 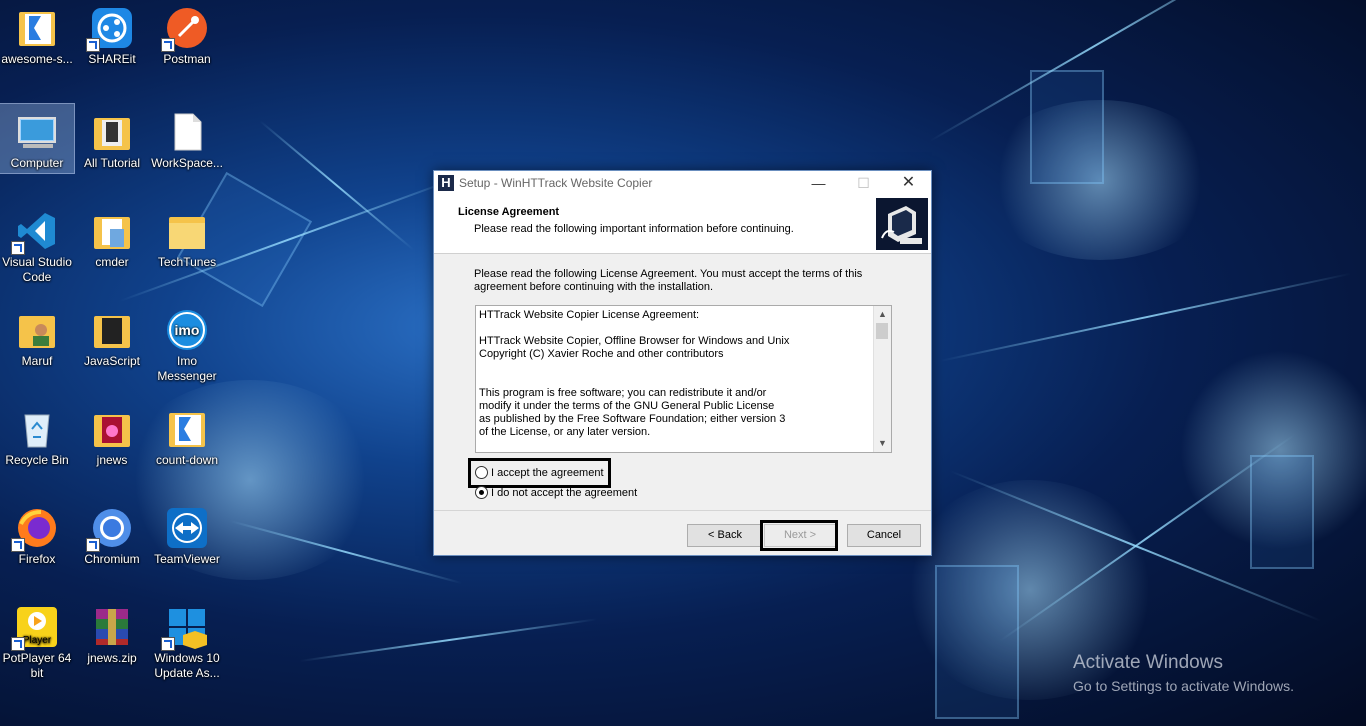 What do you see at coordinates (682, 510) in the screenshot?
I see `footer-divider` at bounding box center [682, 510].